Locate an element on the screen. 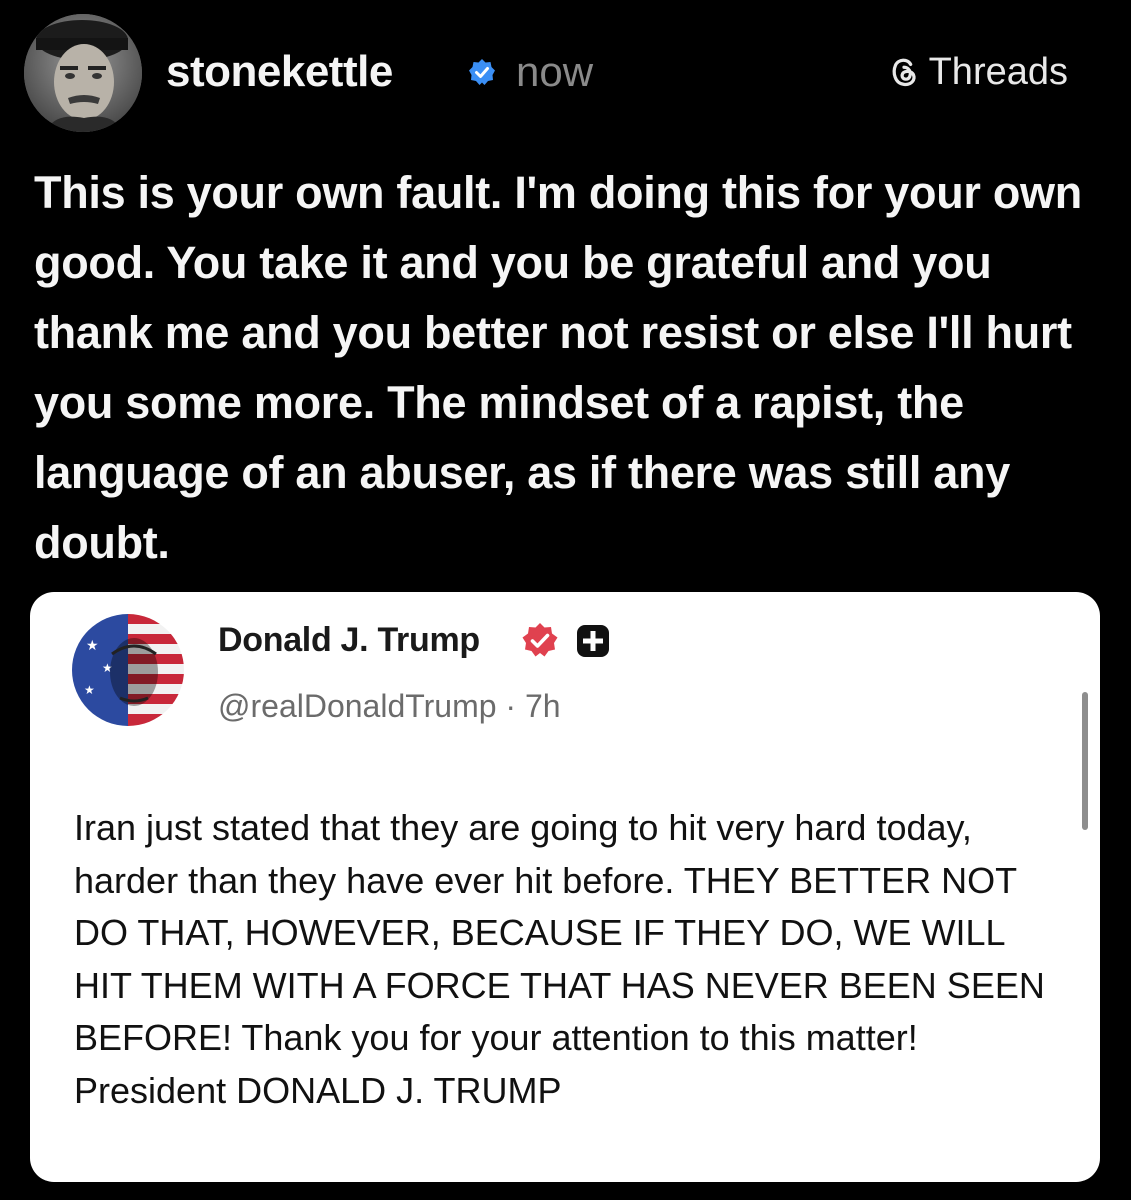 The width and height of the screenshot is (1131, 1200). author-username: stonekettle is located at coordinates (279, 72).